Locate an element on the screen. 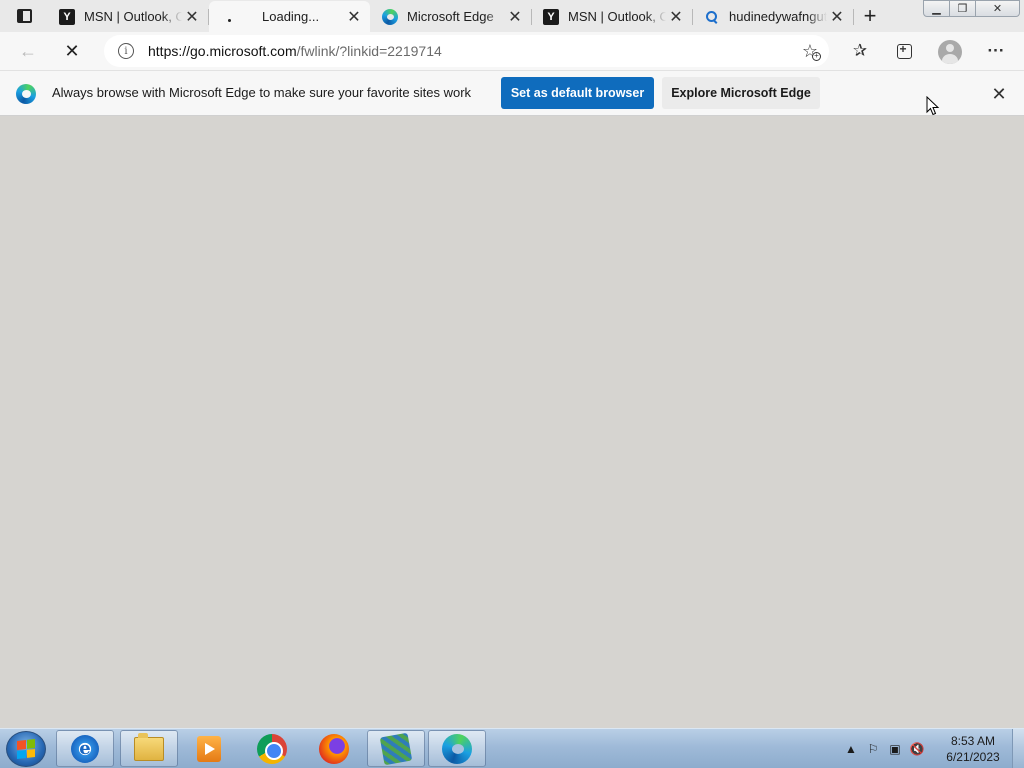 The image size is (1024, 768). collections-icon is located at coordinates (904, 50).